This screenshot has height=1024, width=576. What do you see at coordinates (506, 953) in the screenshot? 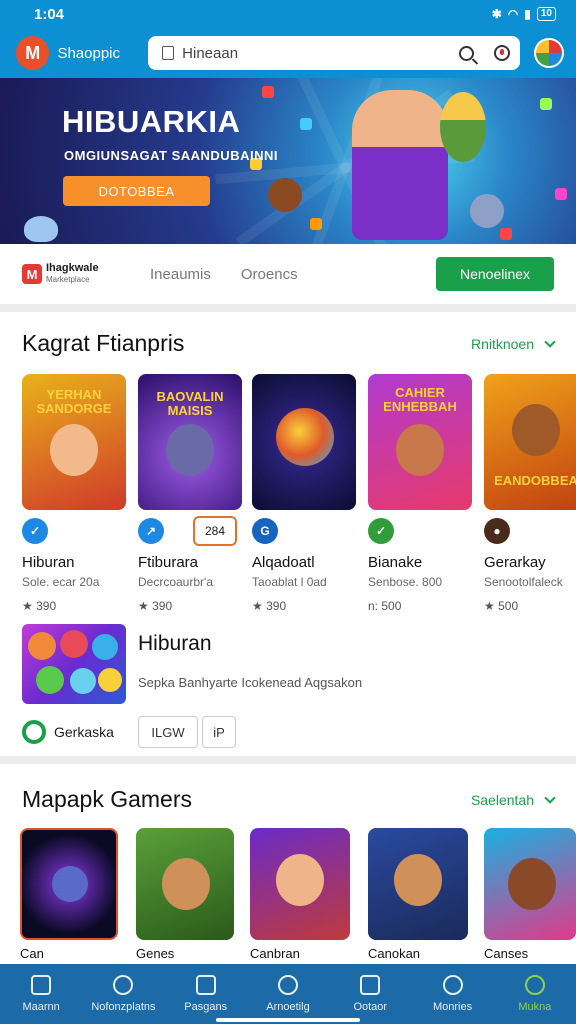
I see `game-name: Canses` at bounding box center [506, 953].